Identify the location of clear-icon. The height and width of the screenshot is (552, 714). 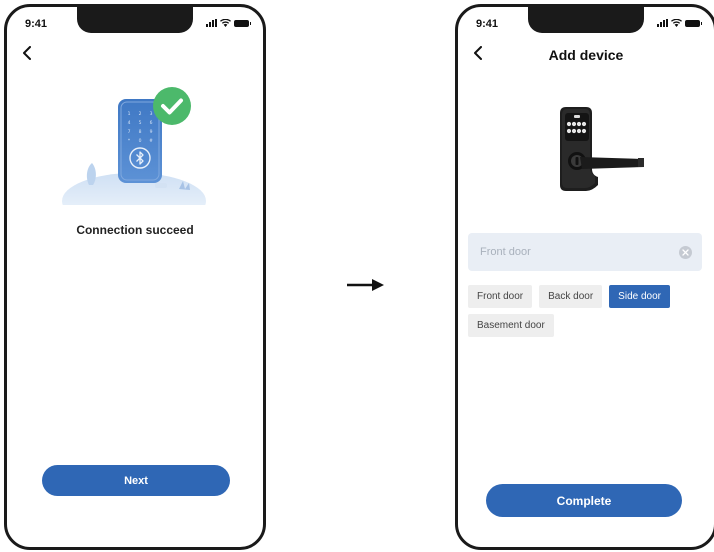
(685, 252).